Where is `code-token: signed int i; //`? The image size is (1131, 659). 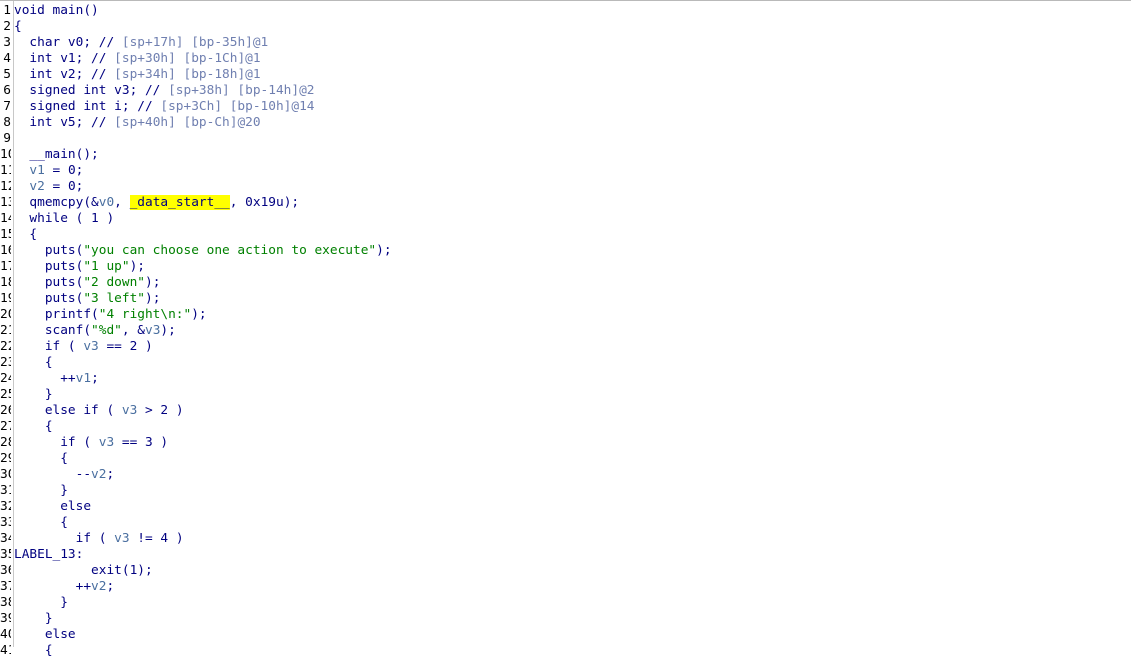
code-token: signed int i; // is located at coordinates (87, 106).